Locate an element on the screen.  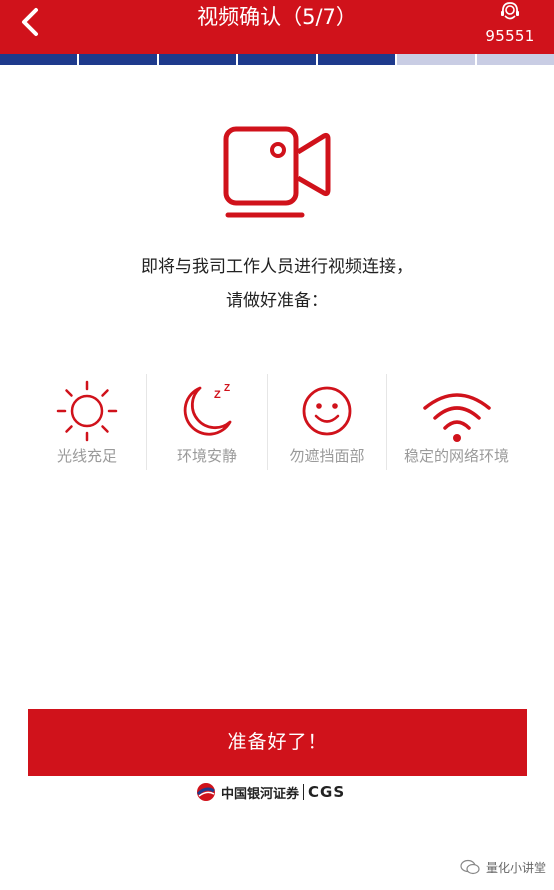
tip-face: 勿遮挡面部 is located at coordinates (327, 422).